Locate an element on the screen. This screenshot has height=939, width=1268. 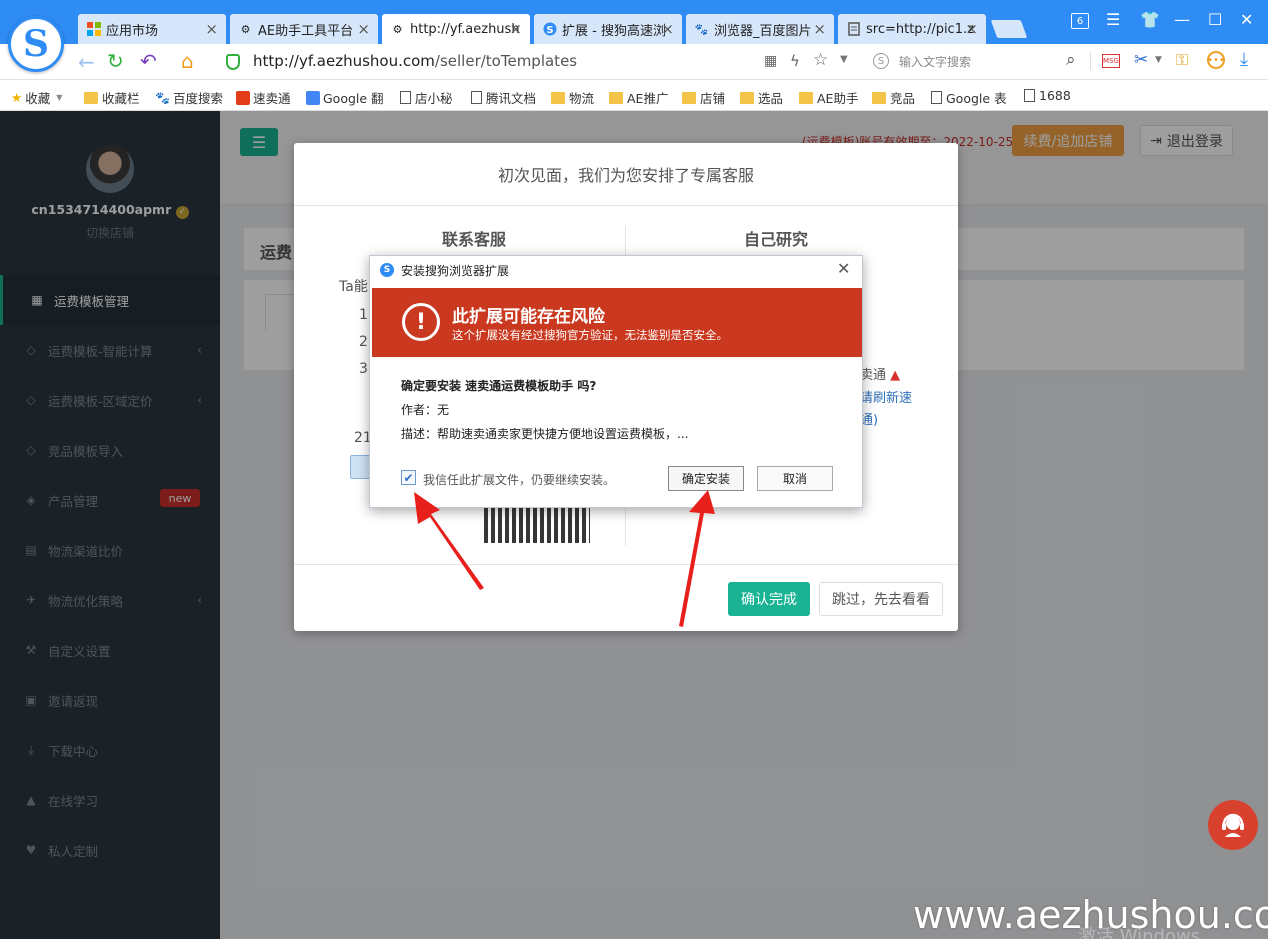
star-icon: ☆ is located at coordinates (820, 60).